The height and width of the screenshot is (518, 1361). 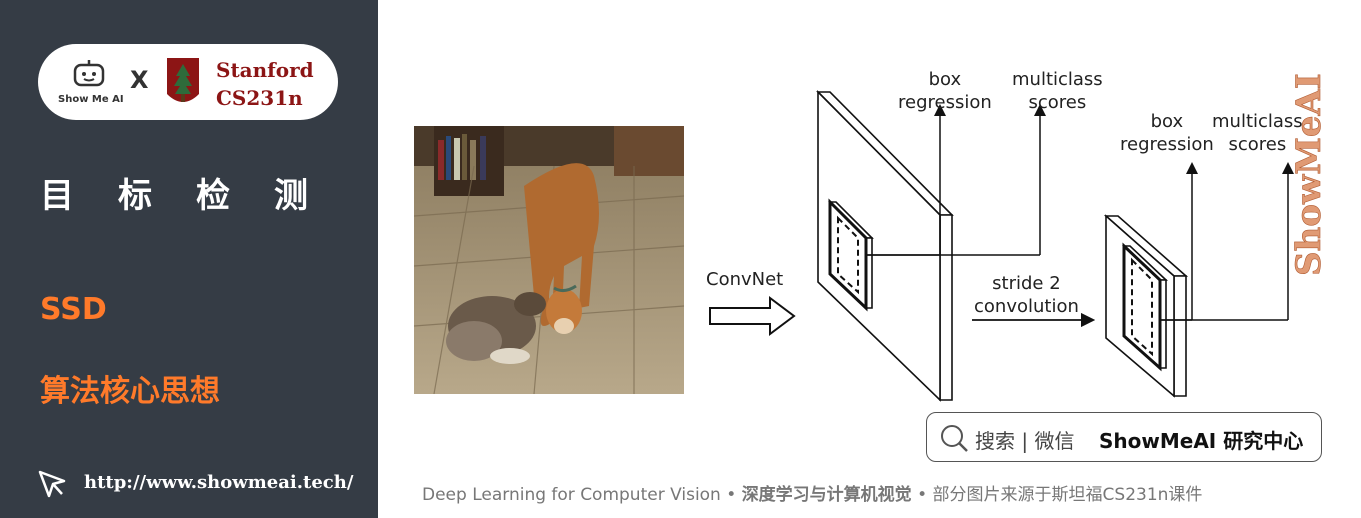 What do you see at coordinates (752, 316) in the screenshot?
I see `convnet-arrow-icon` at bounding box center [752, 316].